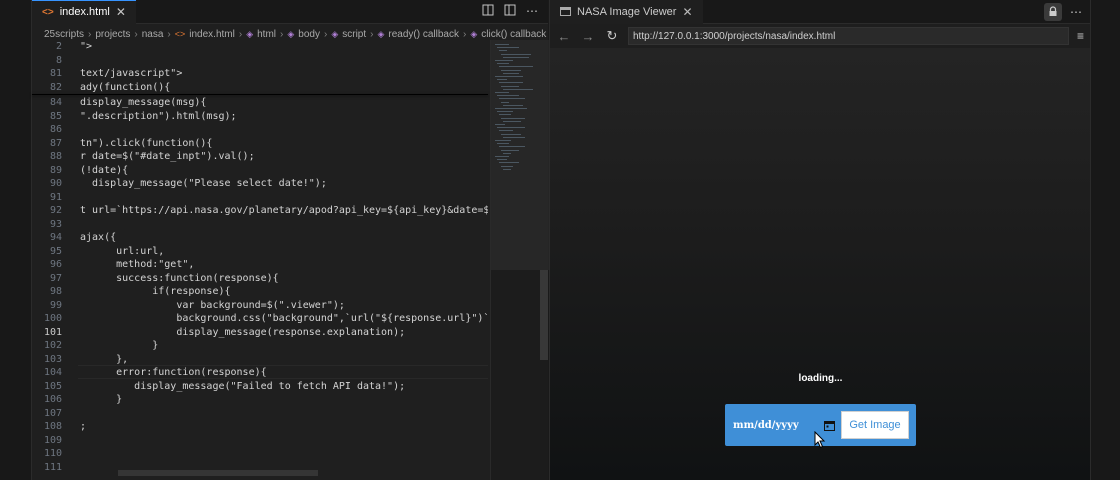  I want to click on code-line: 102 }, so click(260, 346).